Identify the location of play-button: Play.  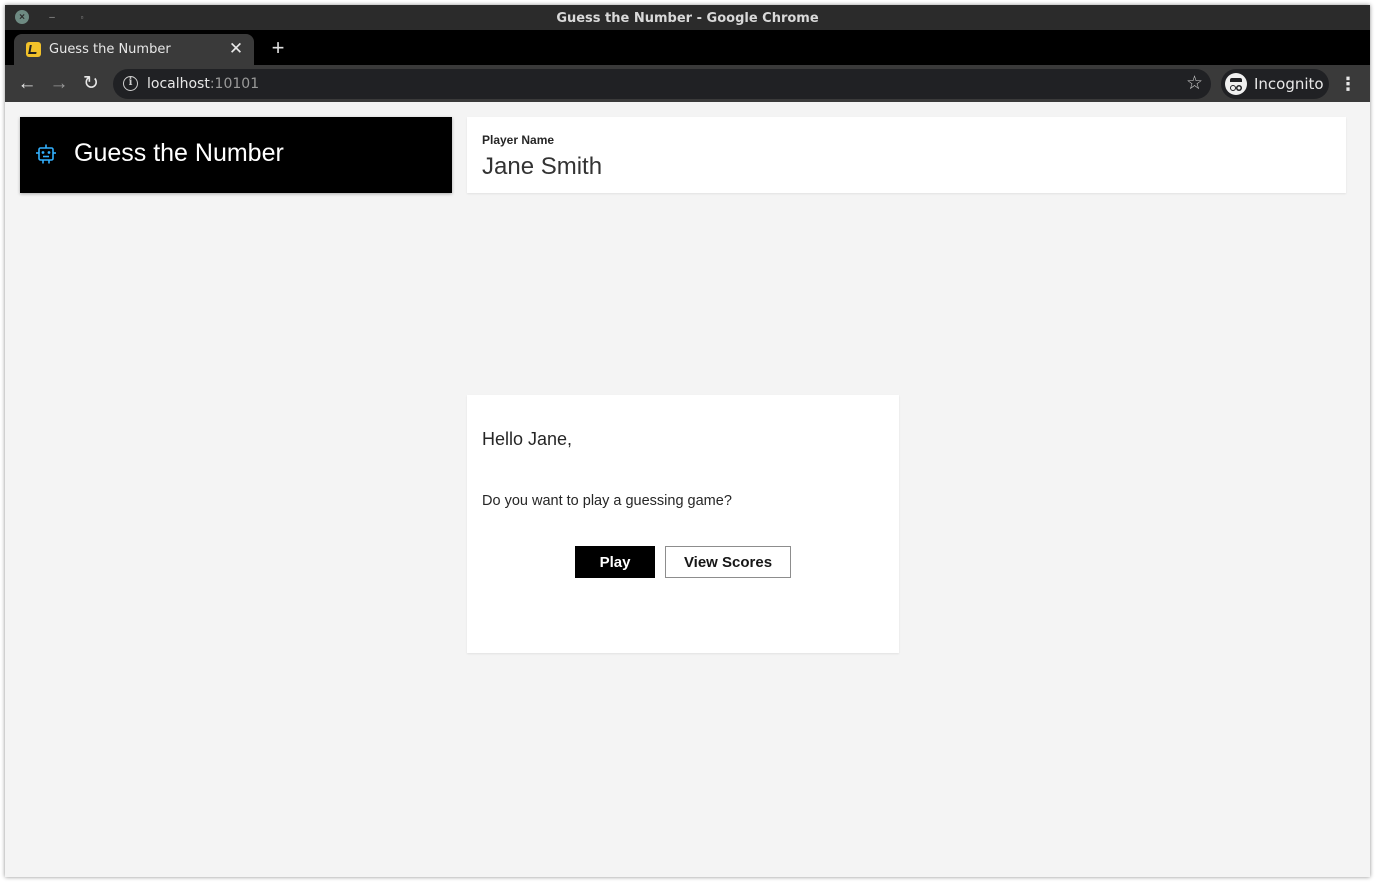
(615, 562).